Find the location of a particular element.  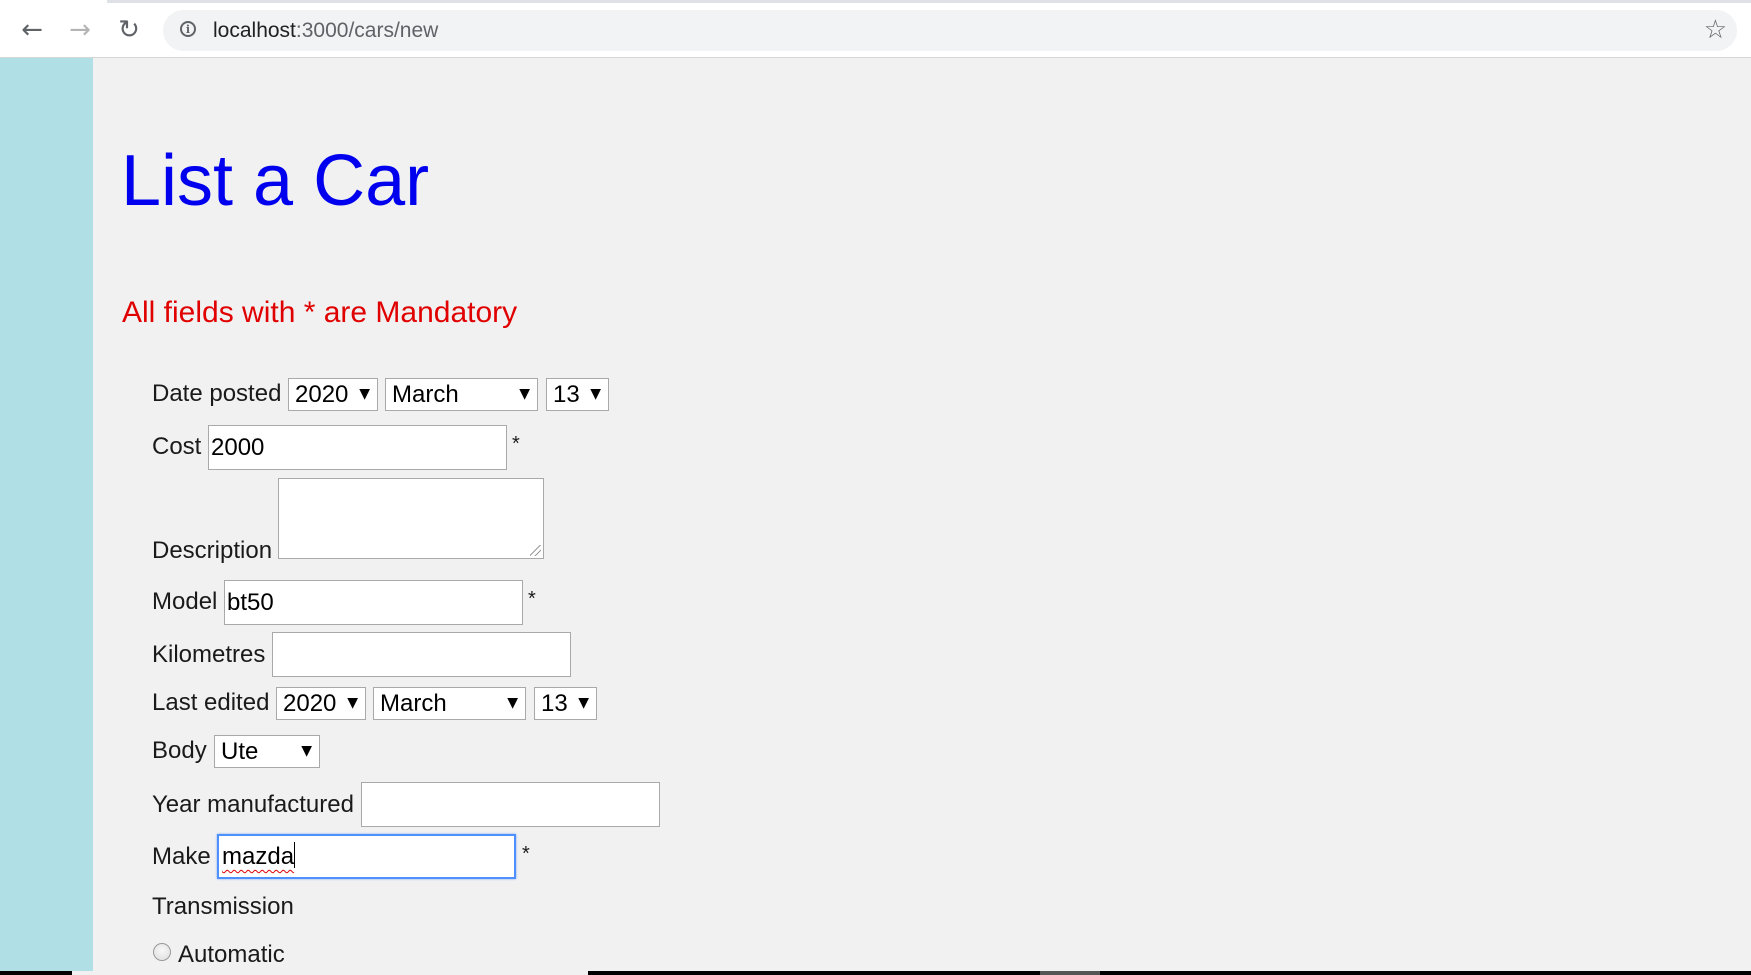

body-label: Body is located at coordinates (179, 750).